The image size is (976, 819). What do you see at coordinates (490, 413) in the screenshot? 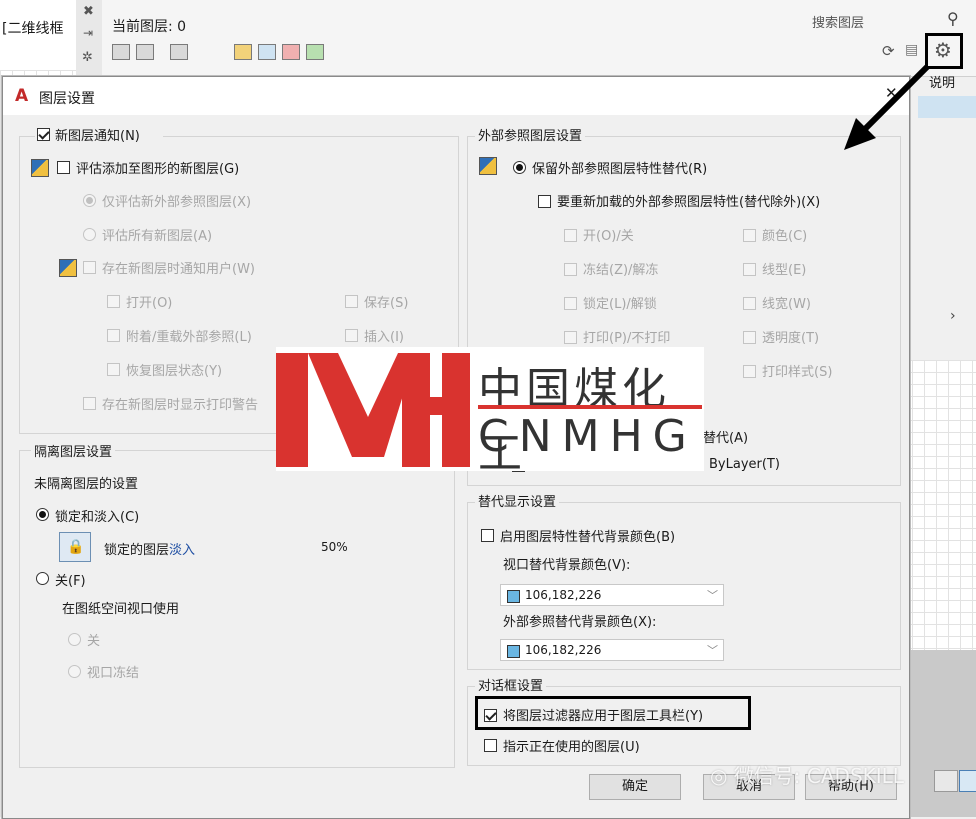
I see `watermark-logo: 中国煤化工 CNMHG` at bounding box center [490, 413].